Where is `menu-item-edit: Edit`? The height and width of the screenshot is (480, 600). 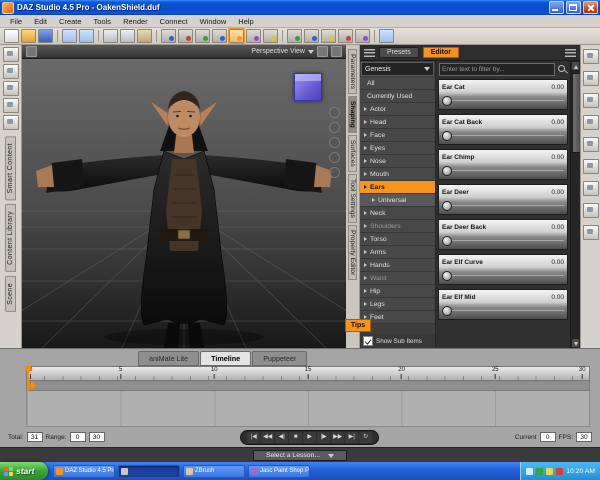
menu-item-edit: Edit is located at coordinates (40, 21).